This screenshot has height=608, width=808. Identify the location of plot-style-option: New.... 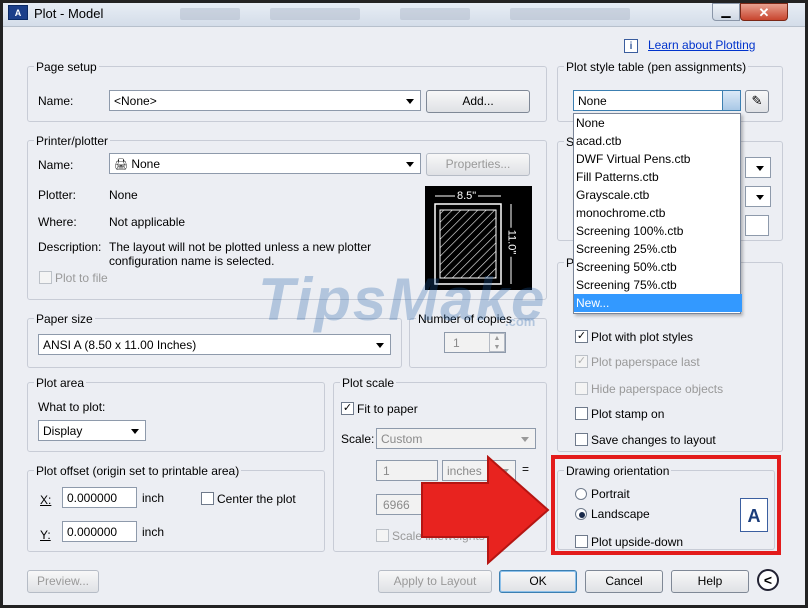
(658, 303).